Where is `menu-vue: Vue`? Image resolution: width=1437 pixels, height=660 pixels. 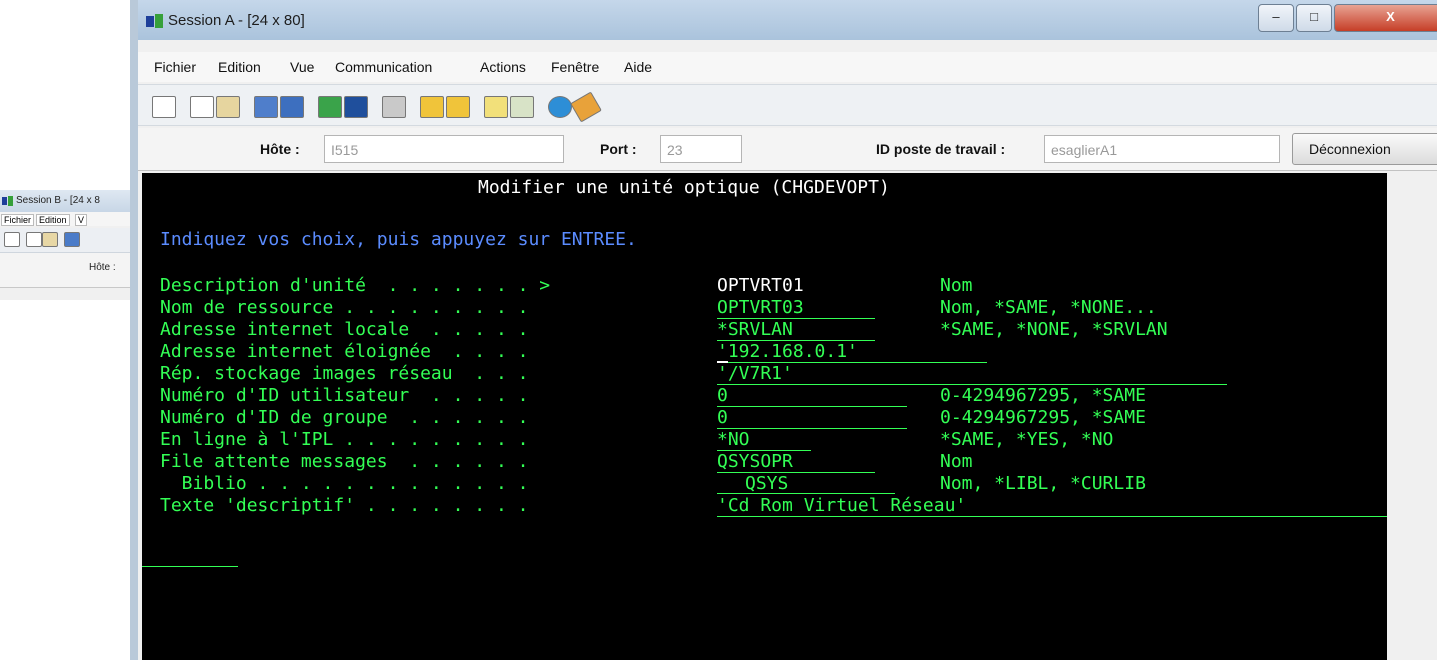 menu-vue: Vue is located at coordinates (302, 67).